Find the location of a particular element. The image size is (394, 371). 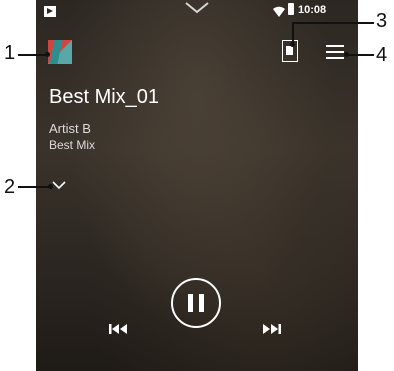

album-name: Best Mix is located at coordinates (72, 145).